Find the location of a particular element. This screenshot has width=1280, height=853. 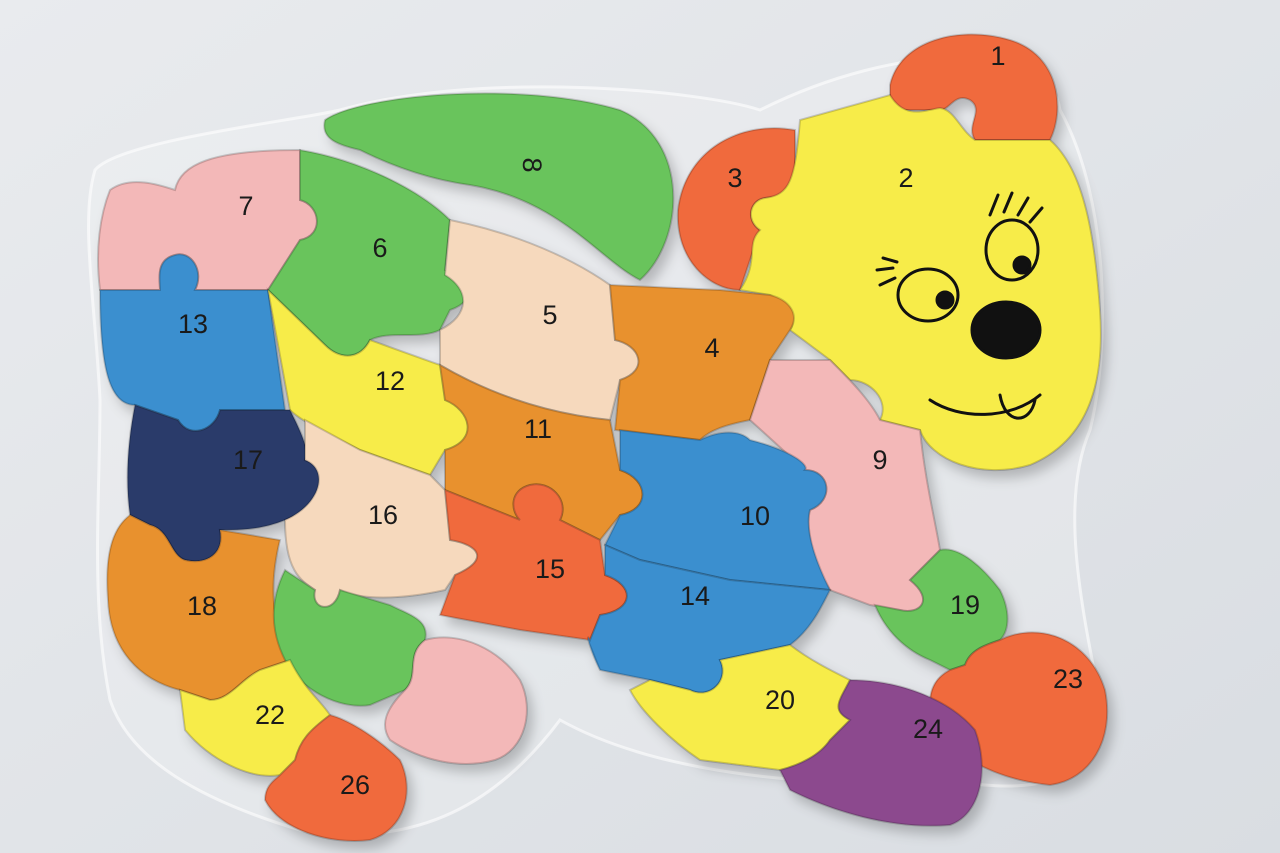

piece-number-12: 12 is located at coordinates (390, 381).